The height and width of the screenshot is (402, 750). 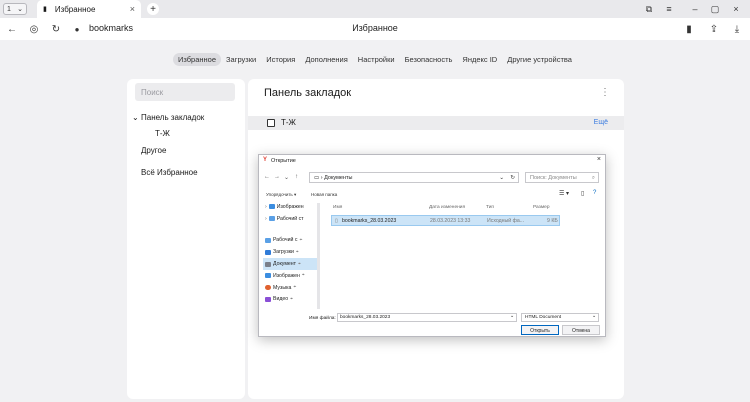 I want to click on help-icon: ?, so click(x=594, y=193).